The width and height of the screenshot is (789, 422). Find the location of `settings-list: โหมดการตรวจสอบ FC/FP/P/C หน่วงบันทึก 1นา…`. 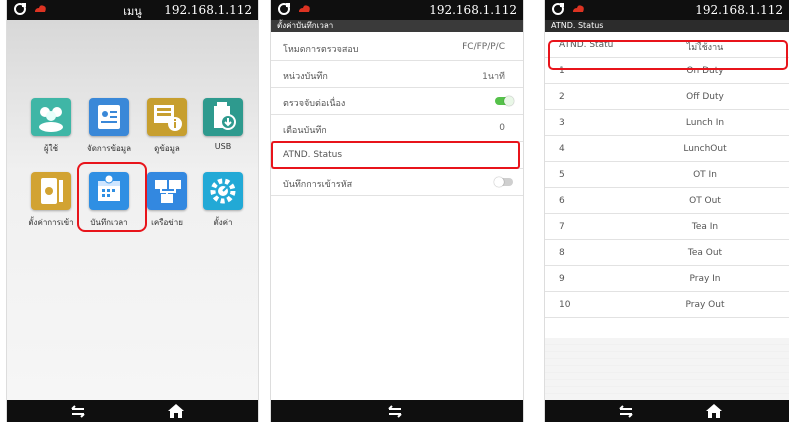

settings-list: โหมดการตรวจสอบ FC/FP/P/C หน่วงบันทึก 1นา… is located at coordinates (397, 115).